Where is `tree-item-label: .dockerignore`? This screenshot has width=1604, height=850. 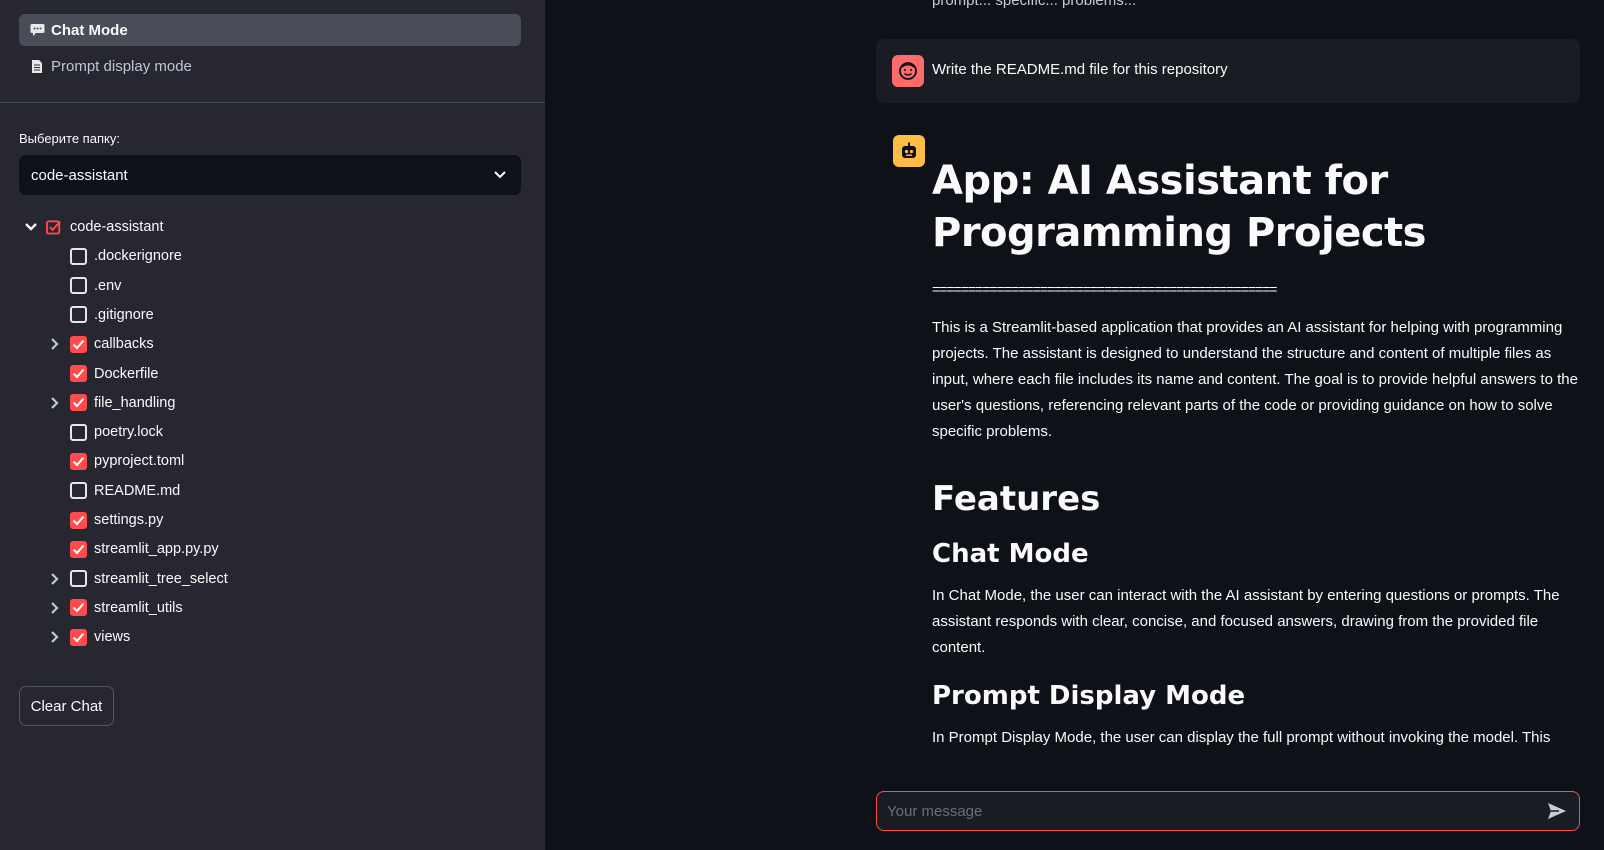
tree-item-label: .dockerignore is located at coordinates (138, 256).